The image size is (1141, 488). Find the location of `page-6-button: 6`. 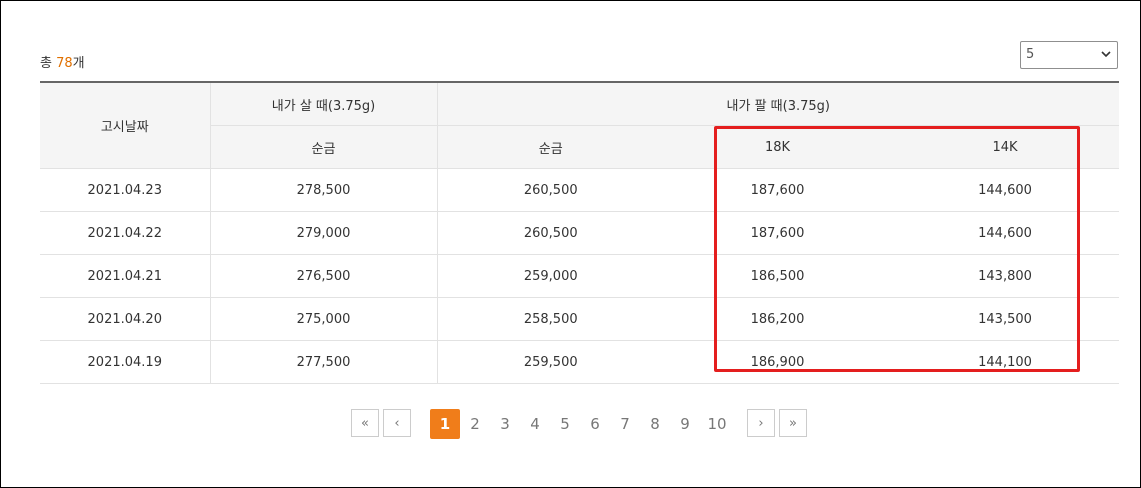

page-6-button: 6 is located at coordinates (595, 424).